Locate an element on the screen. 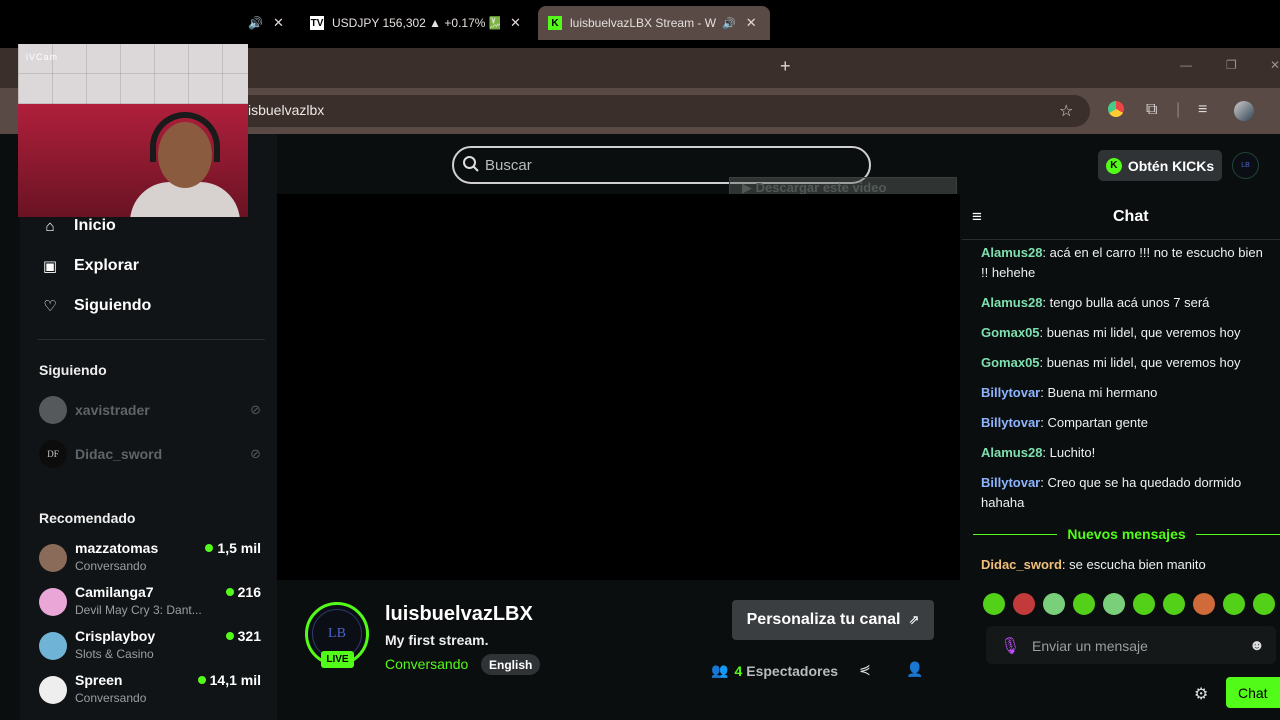  live-badge: LIVE is located at coordinates (337, 659).